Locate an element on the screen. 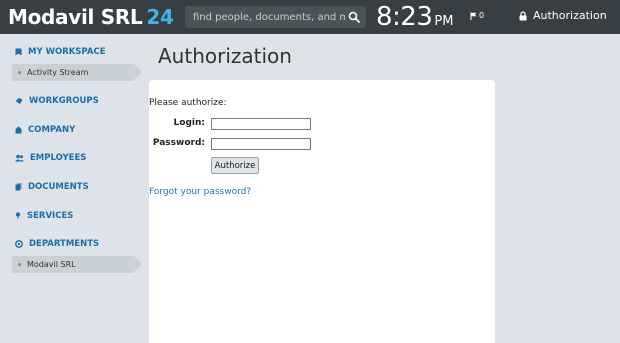  sidebar-subitem-label: Activity Stream is located at coordinates (58, 72).